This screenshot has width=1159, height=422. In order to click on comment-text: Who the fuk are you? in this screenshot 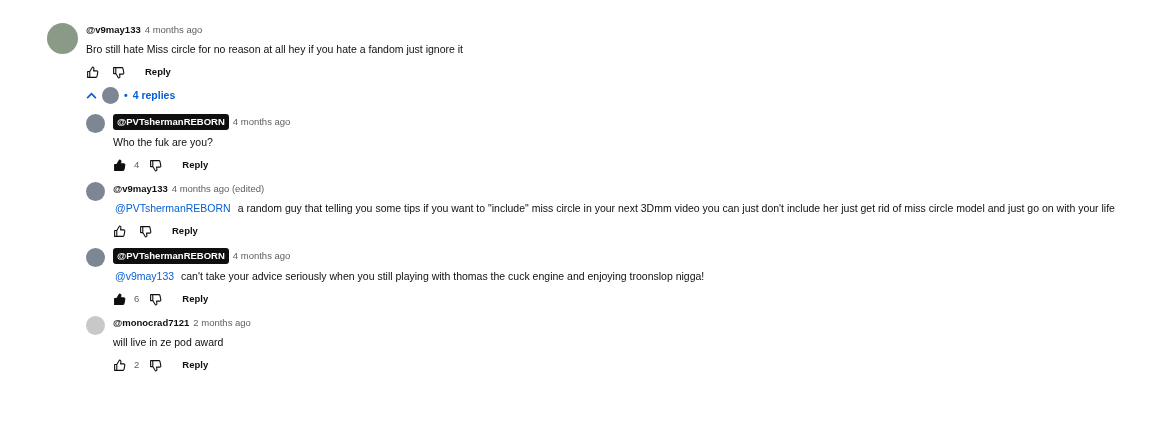, I will do `click(163, 143)`.